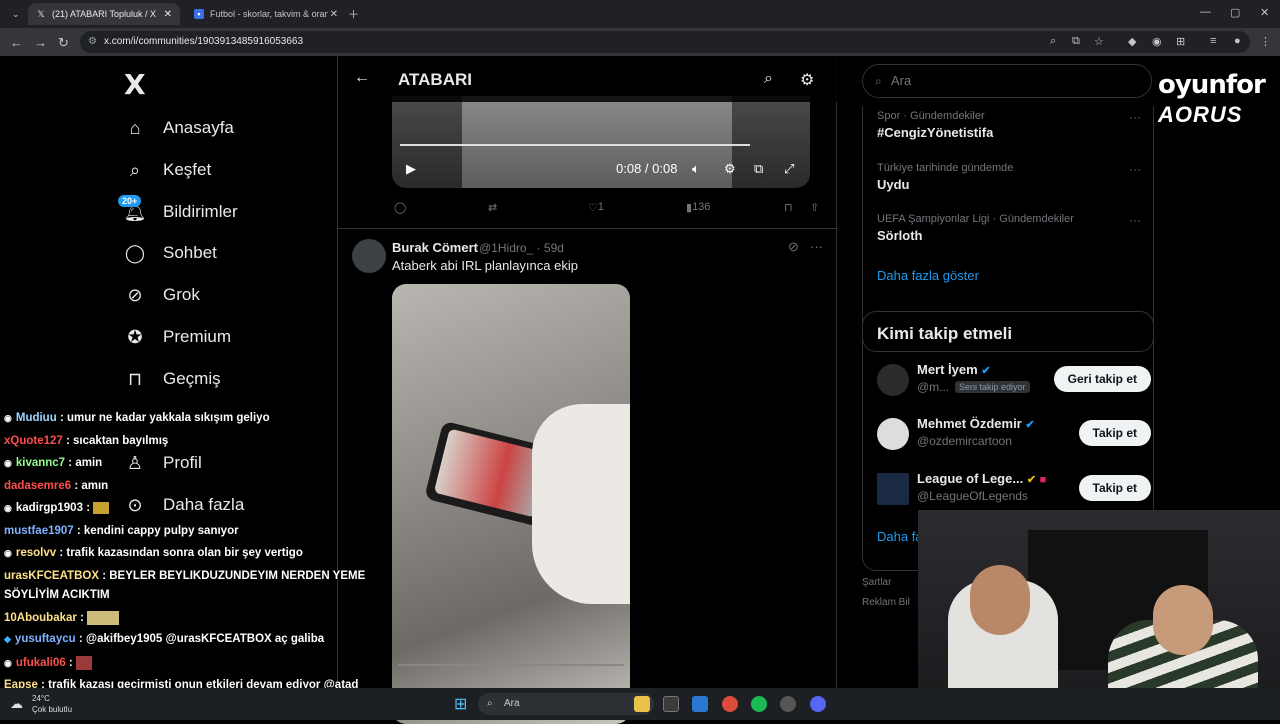 The height and width of the screenshot is (724, 1280). What do you see at coordinates (179, 128) in the screenshot?
I see `nav-home: ⌂ Anasayfa` at bounding box center [179, 128].